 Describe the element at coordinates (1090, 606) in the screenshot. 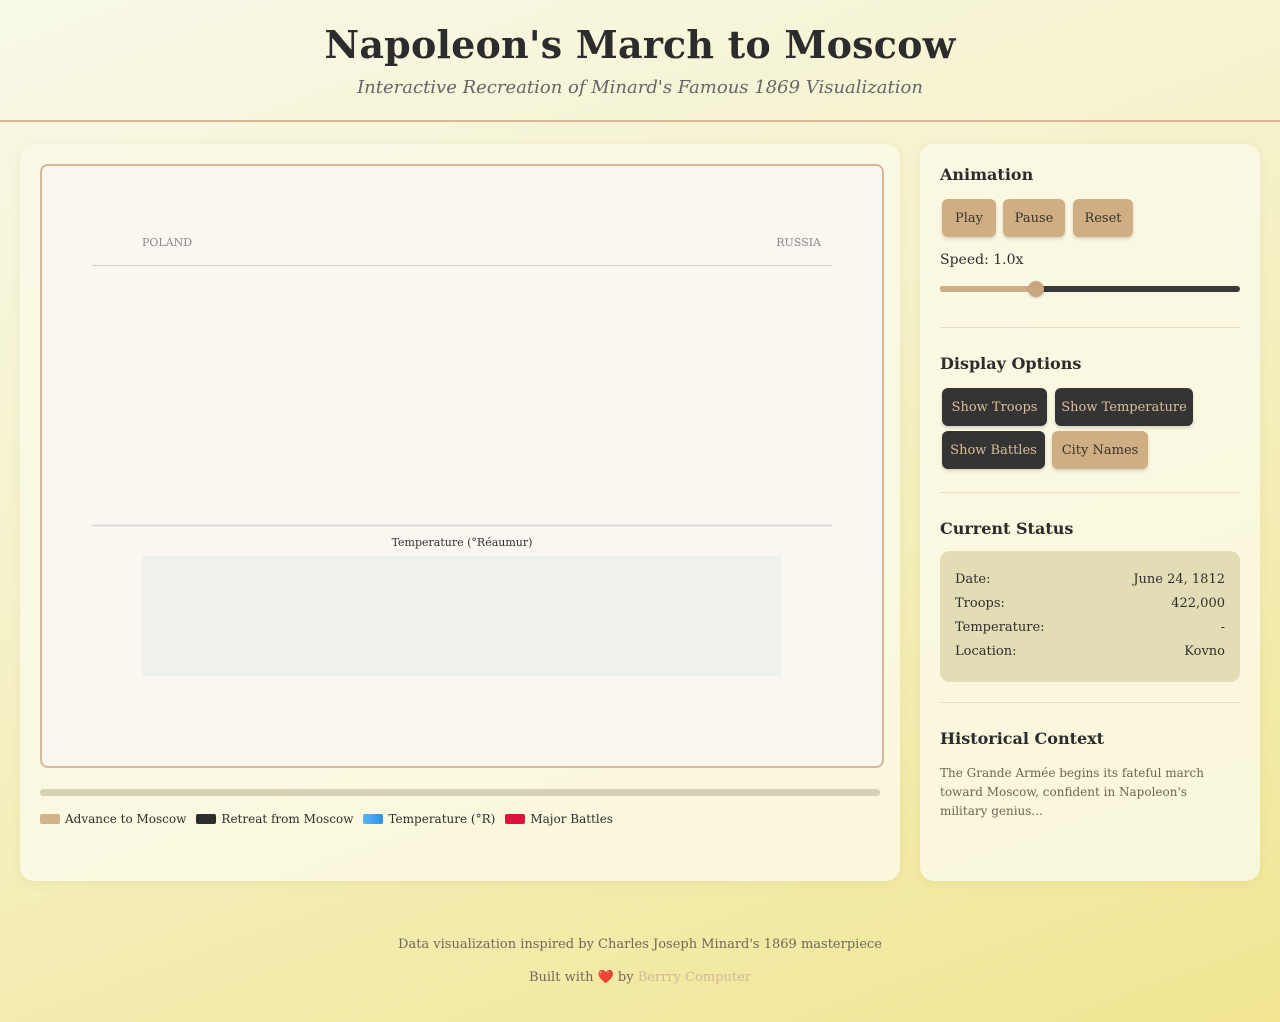

I see `status-row-troops: Troops: 422,000` at that location.